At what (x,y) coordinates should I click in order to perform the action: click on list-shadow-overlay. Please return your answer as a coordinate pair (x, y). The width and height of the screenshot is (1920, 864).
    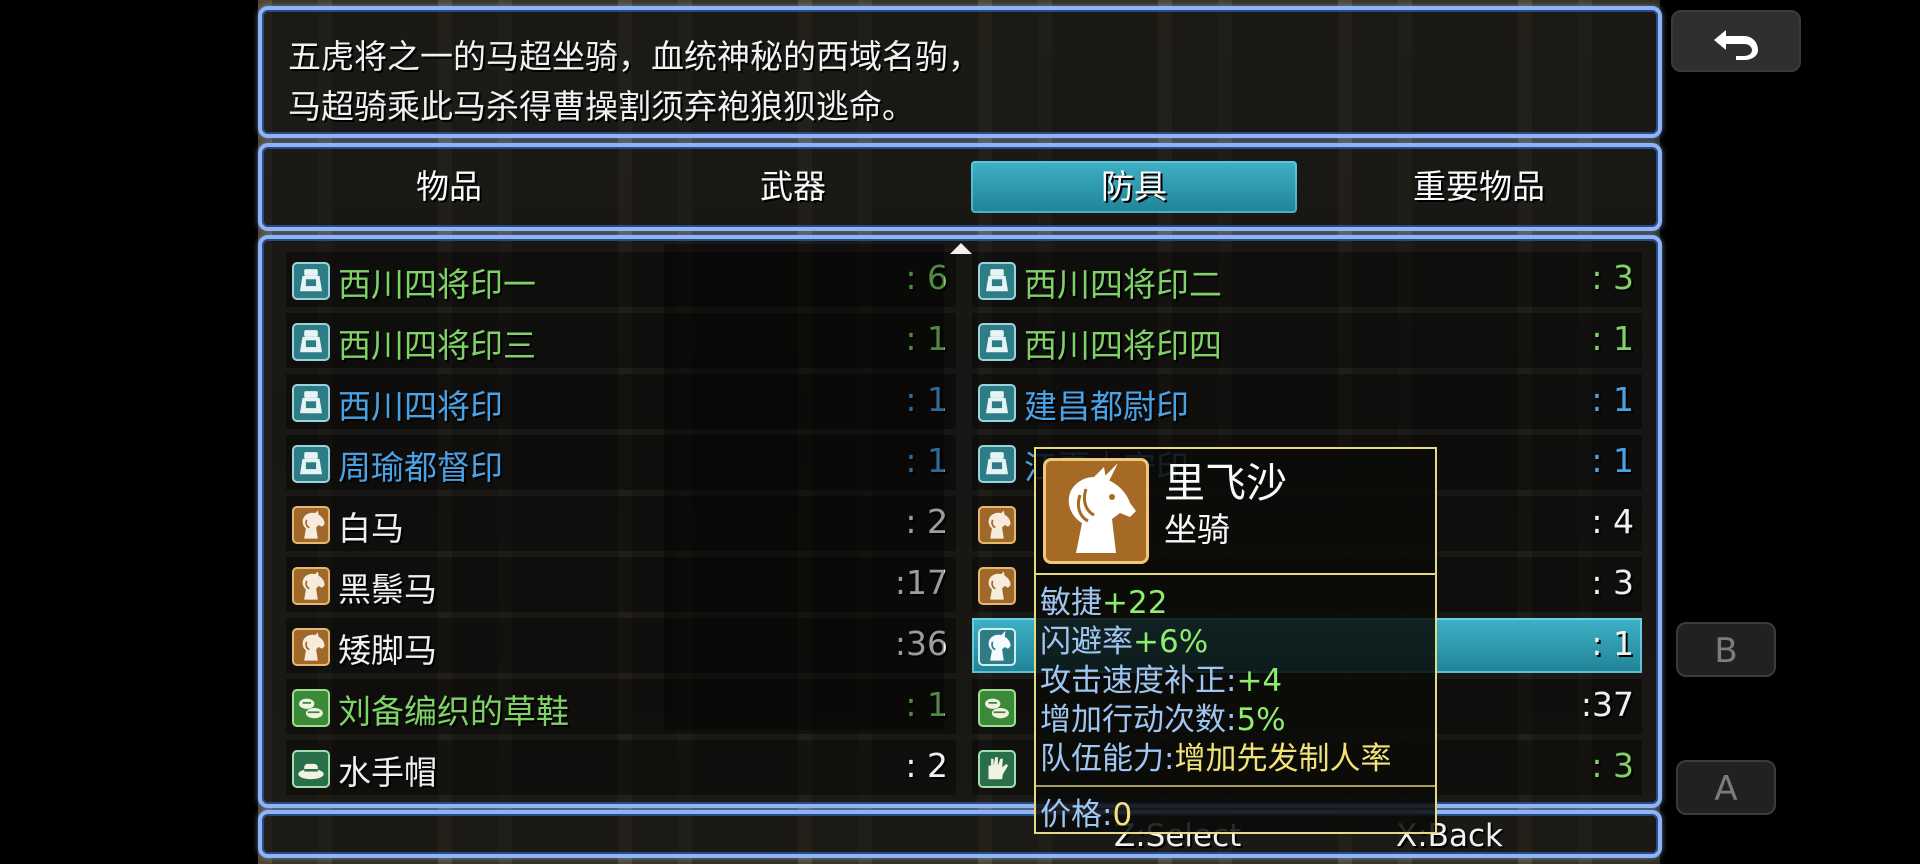
    Looking at the image, I should click on (804, 487).